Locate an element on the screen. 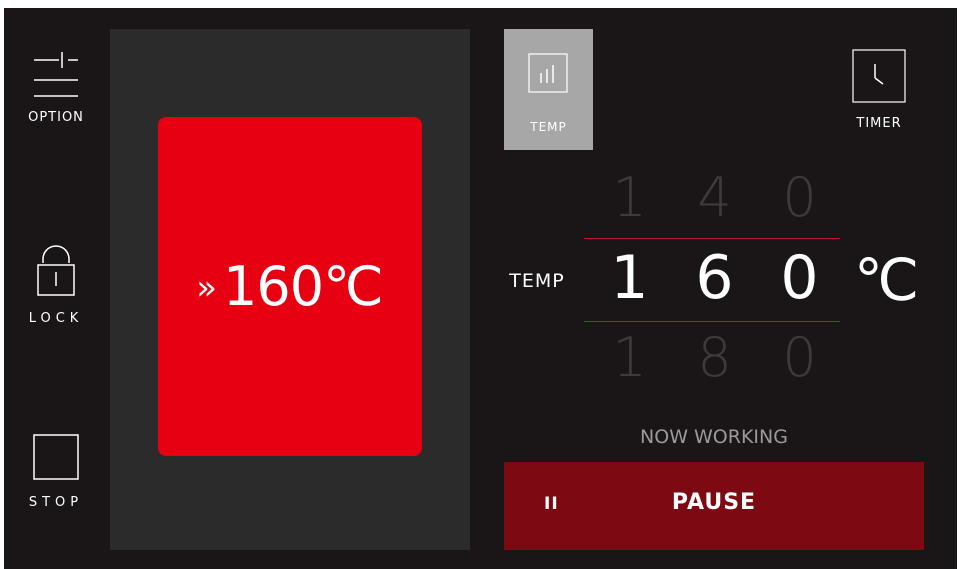 Image resolution: width=960 pixels, height=569 pixels. lock-icon is located at coordinates (56, 270).